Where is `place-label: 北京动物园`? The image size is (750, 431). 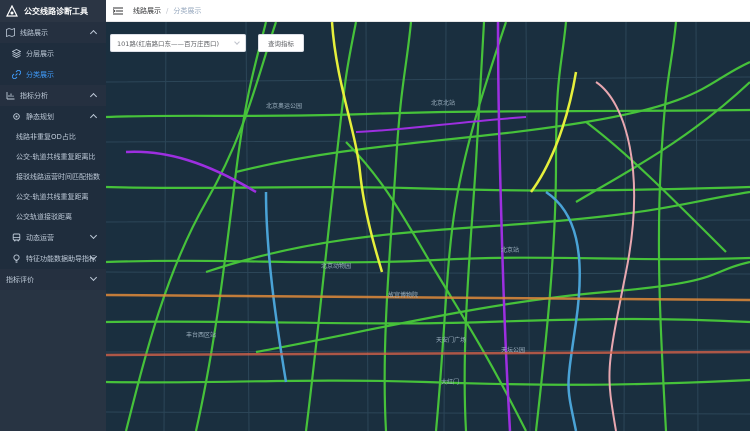
place-label: 北京动物园 is located at coordinates (336, 266).